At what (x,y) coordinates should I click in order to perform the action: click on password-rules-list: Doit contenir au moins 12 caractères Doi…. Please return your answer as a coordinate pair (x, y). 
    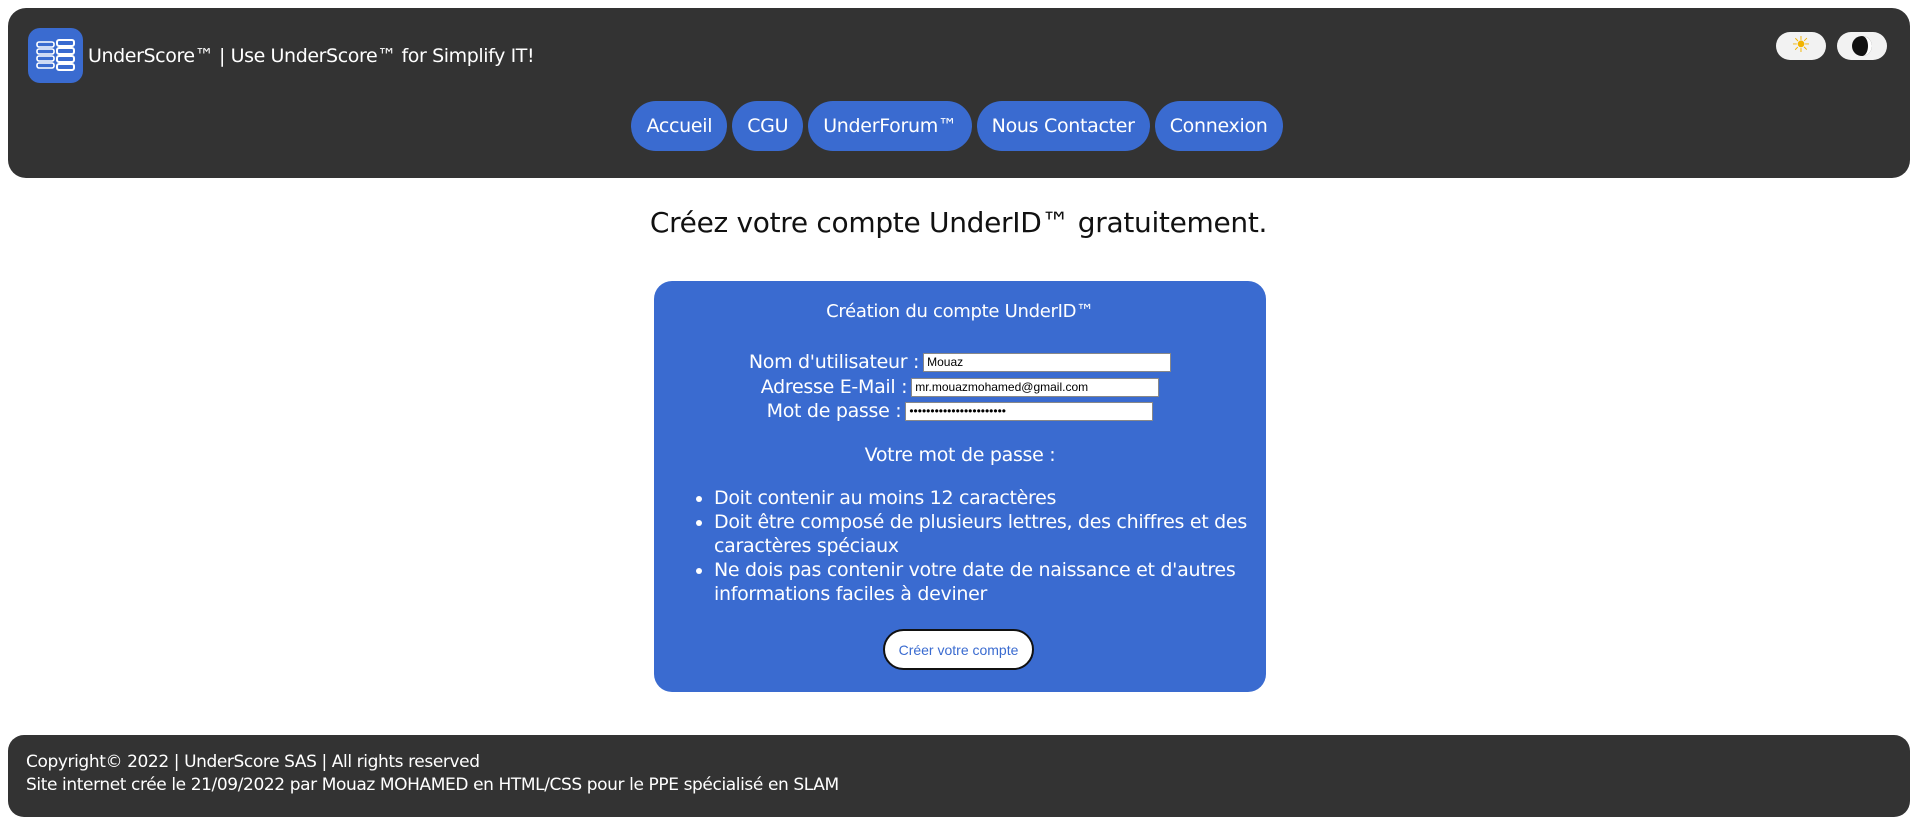
    Looking at the image, I should click on (974, 546).